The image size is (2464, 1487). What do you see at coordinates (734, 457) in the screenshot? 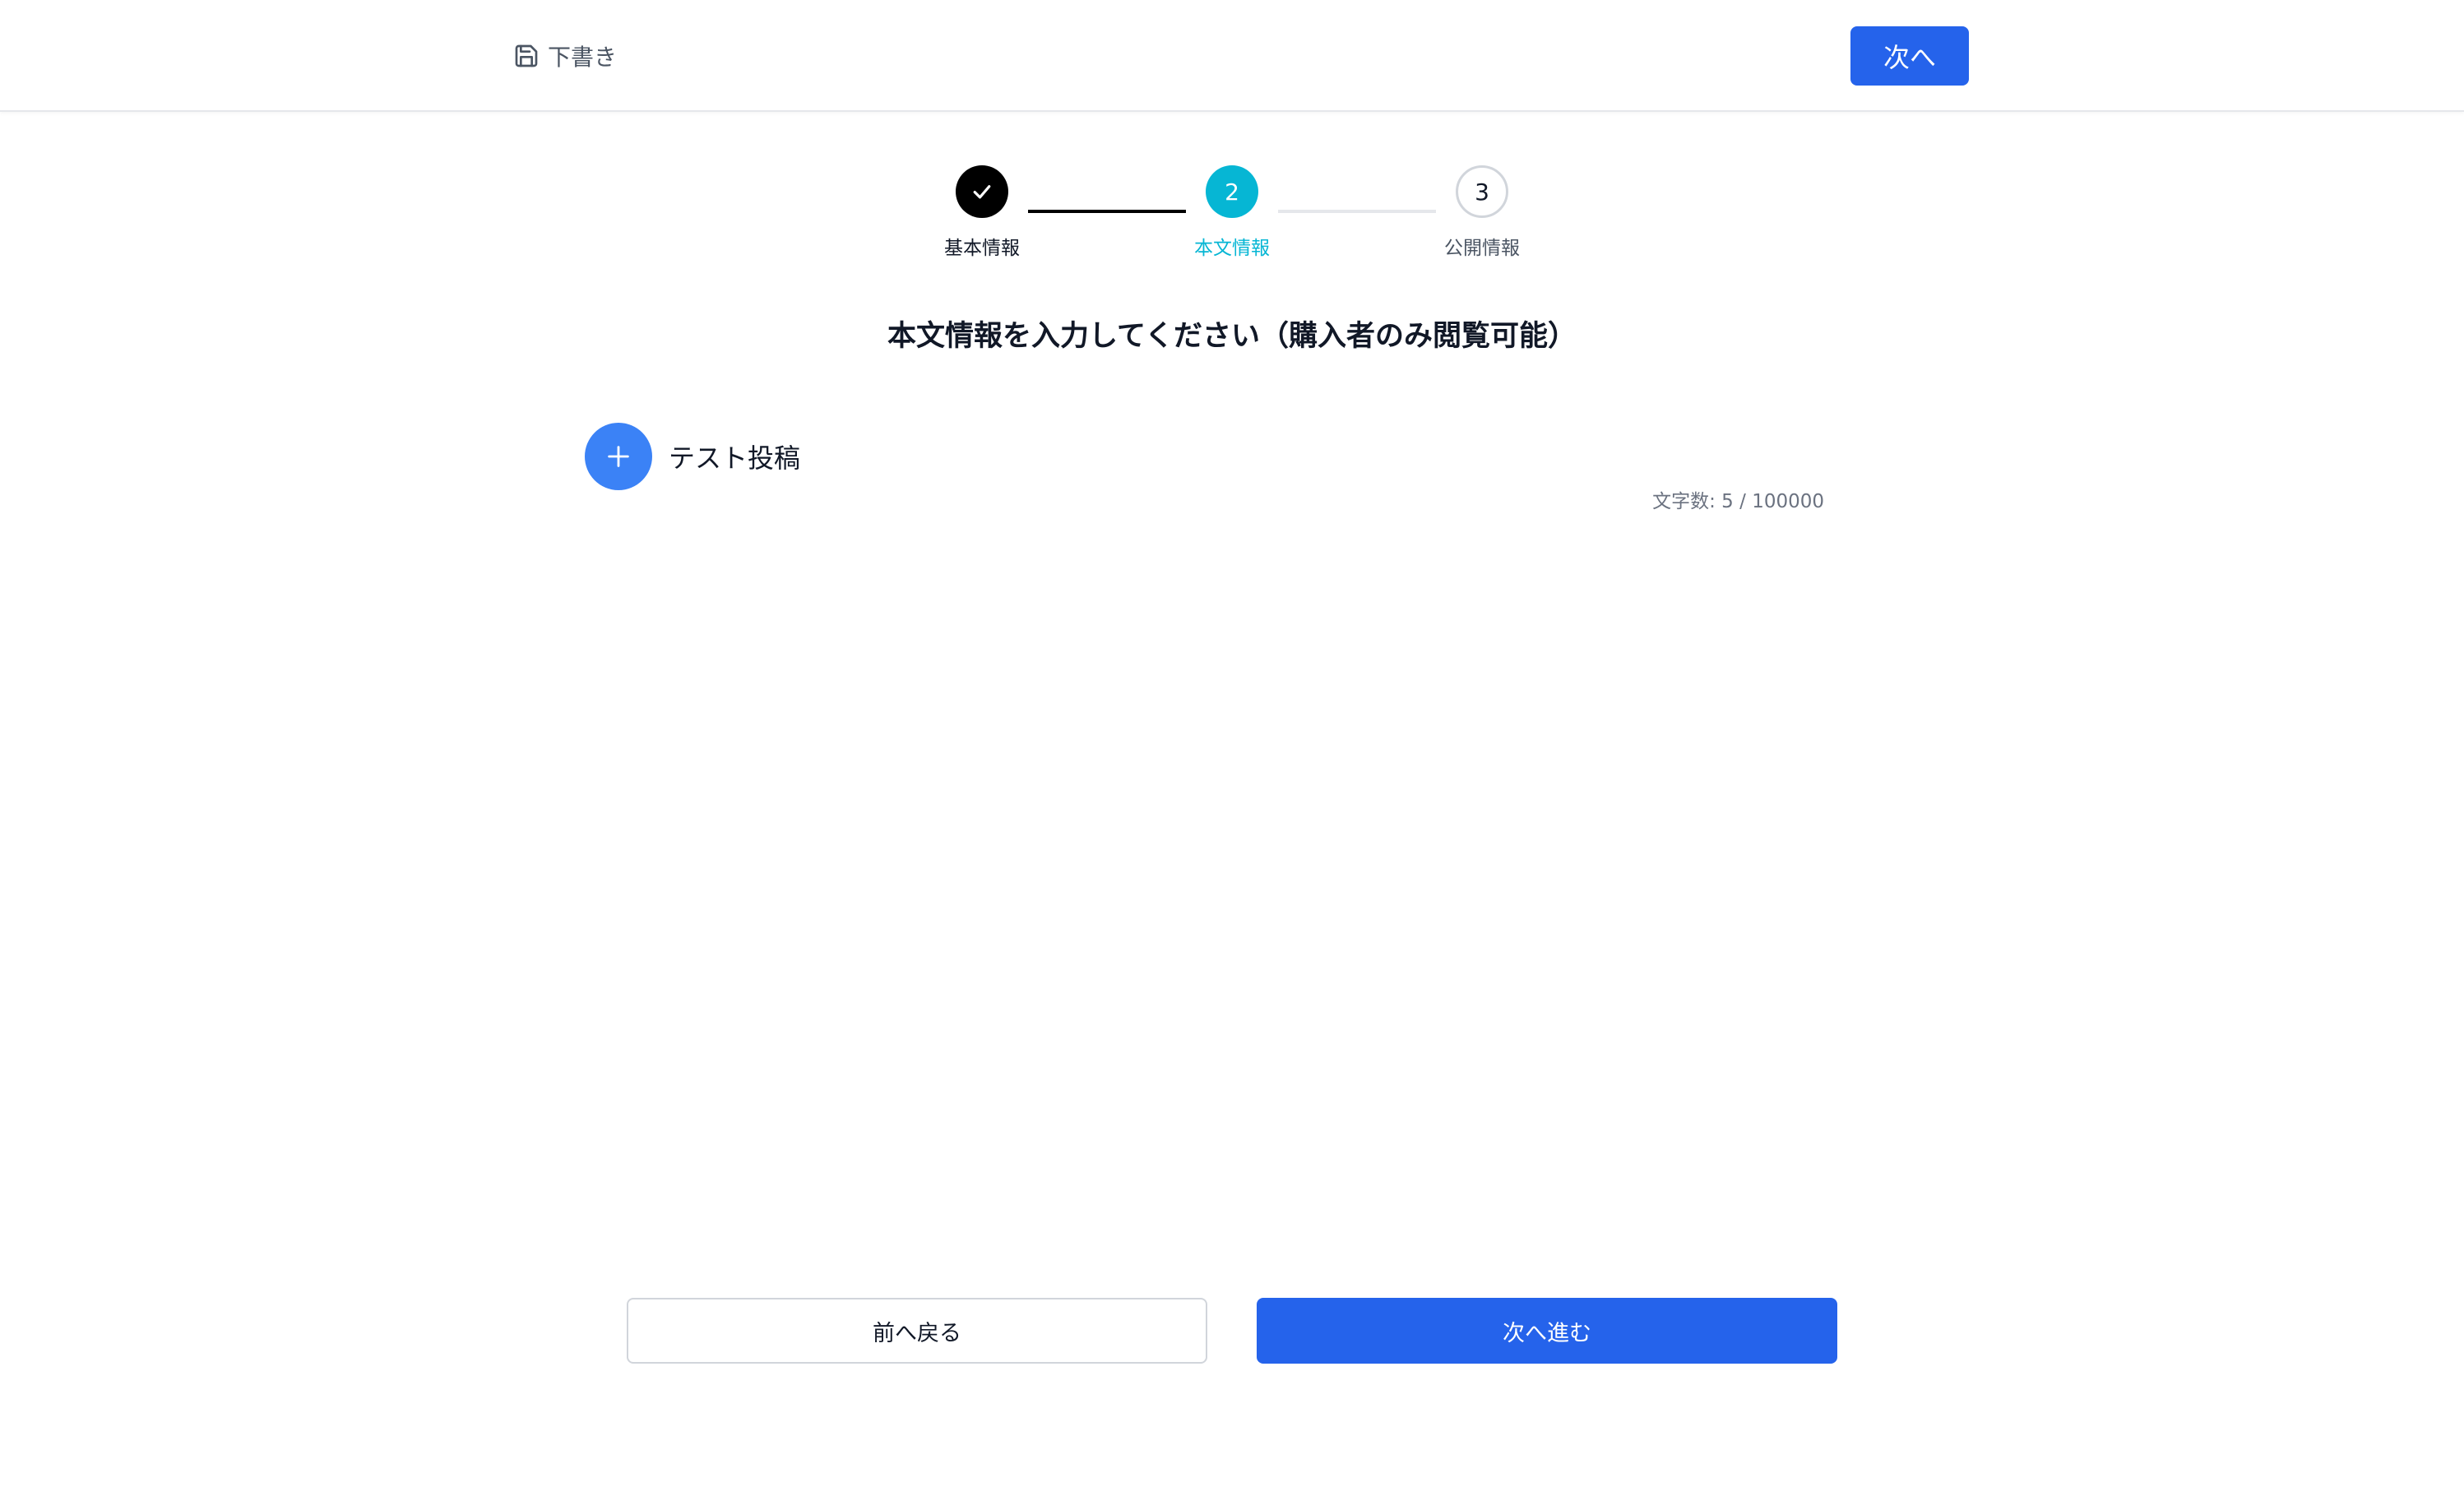
I see `editor-content: テスト投稿` at bounding box center [734, 457].